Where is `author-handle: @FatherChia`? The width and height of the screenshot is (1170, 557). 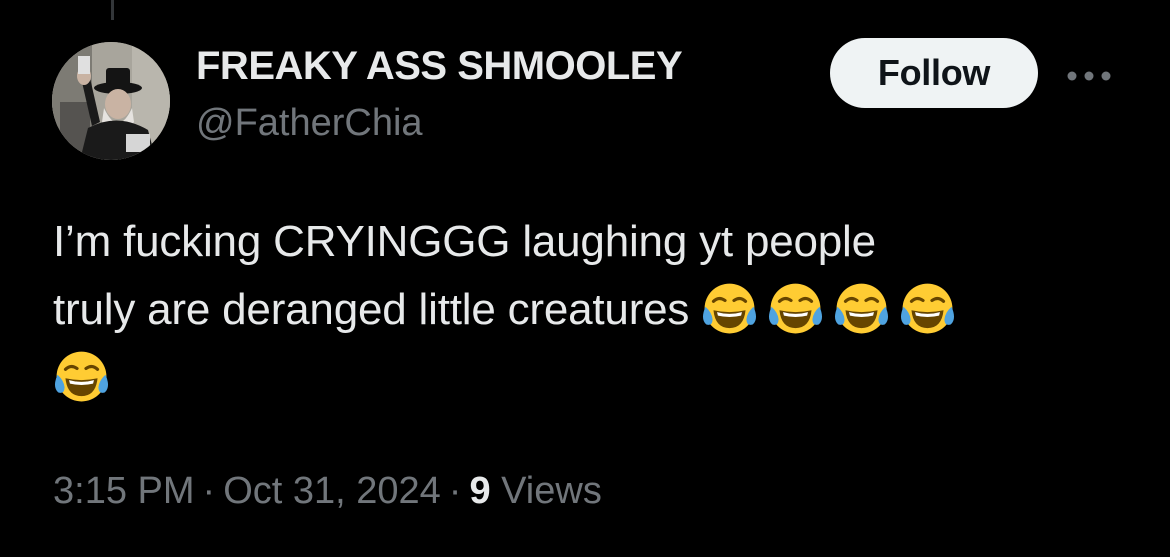
author-handle: @FatherChia is located at coordinates (439, 123).